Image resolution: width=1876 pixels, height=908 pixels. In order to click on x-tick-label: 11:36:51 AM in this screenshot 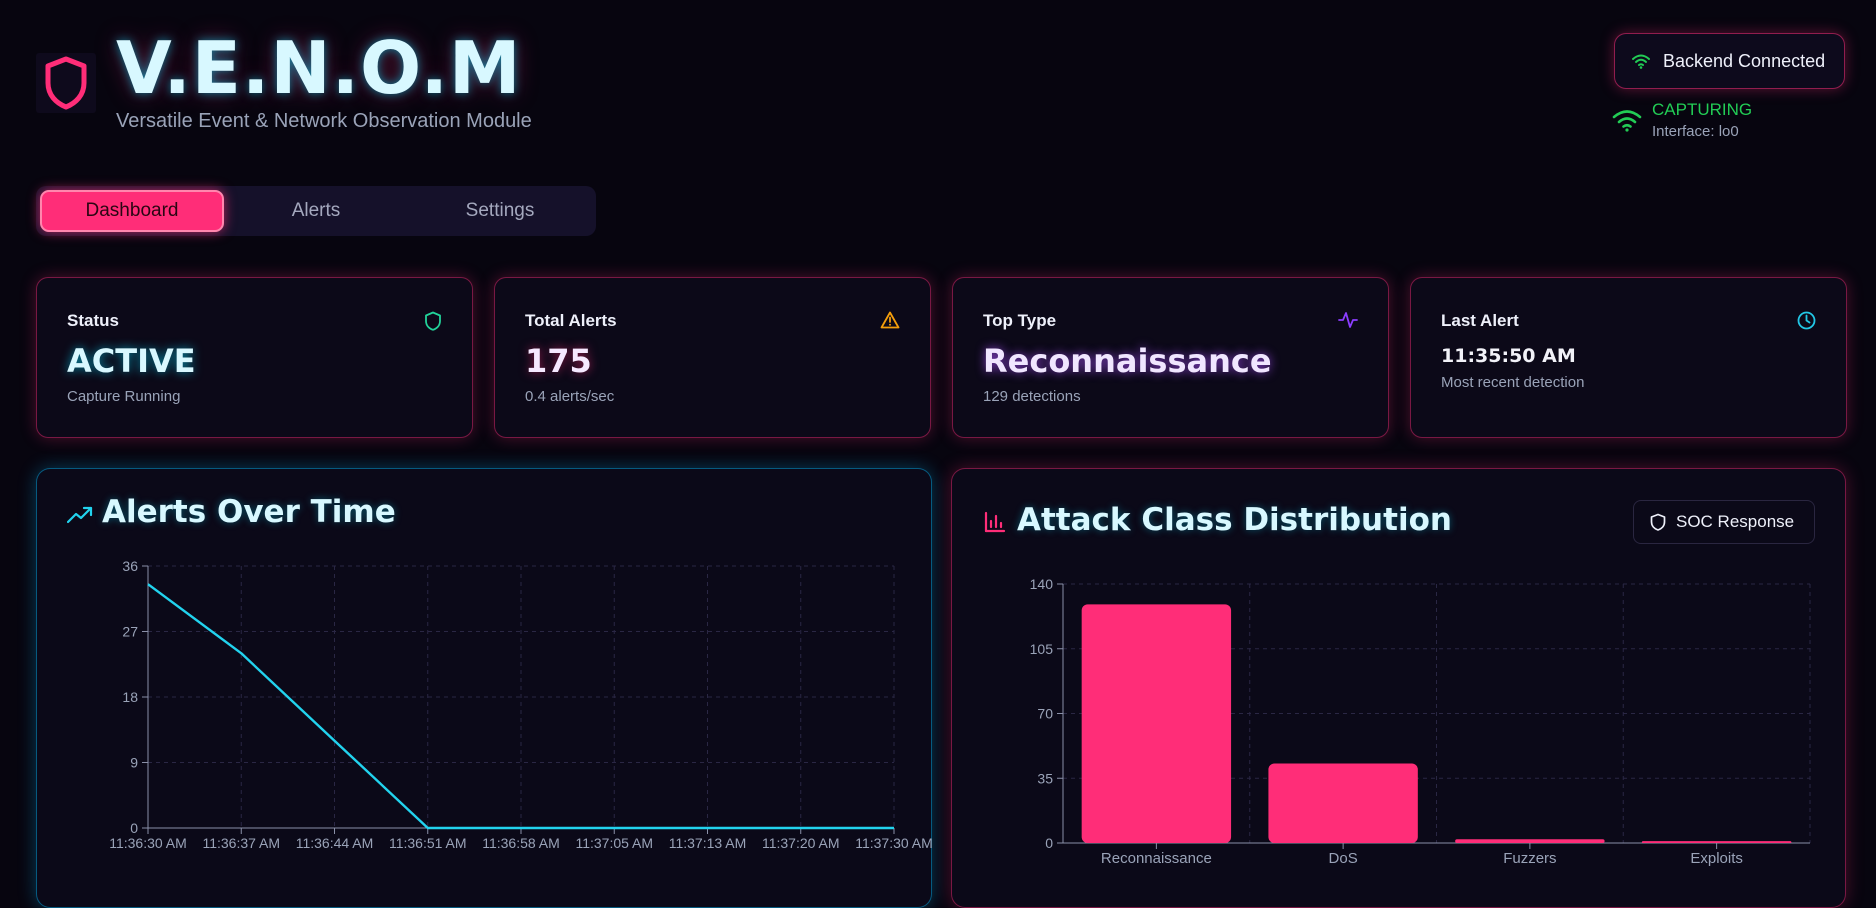, I will do `click(428, 843)`.